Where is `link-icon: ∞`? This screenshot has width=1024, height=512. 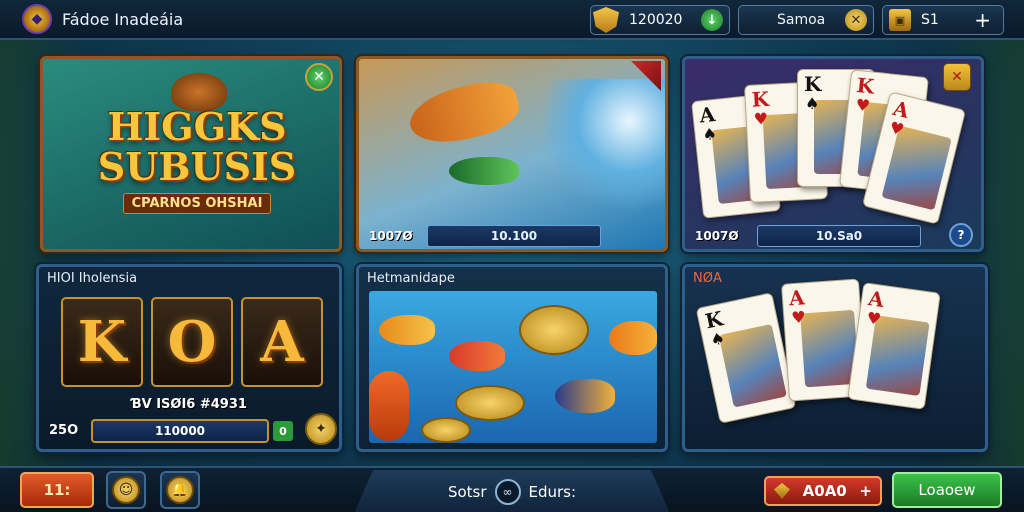 link-icon: ∞ is located at coordinates (507, 492).